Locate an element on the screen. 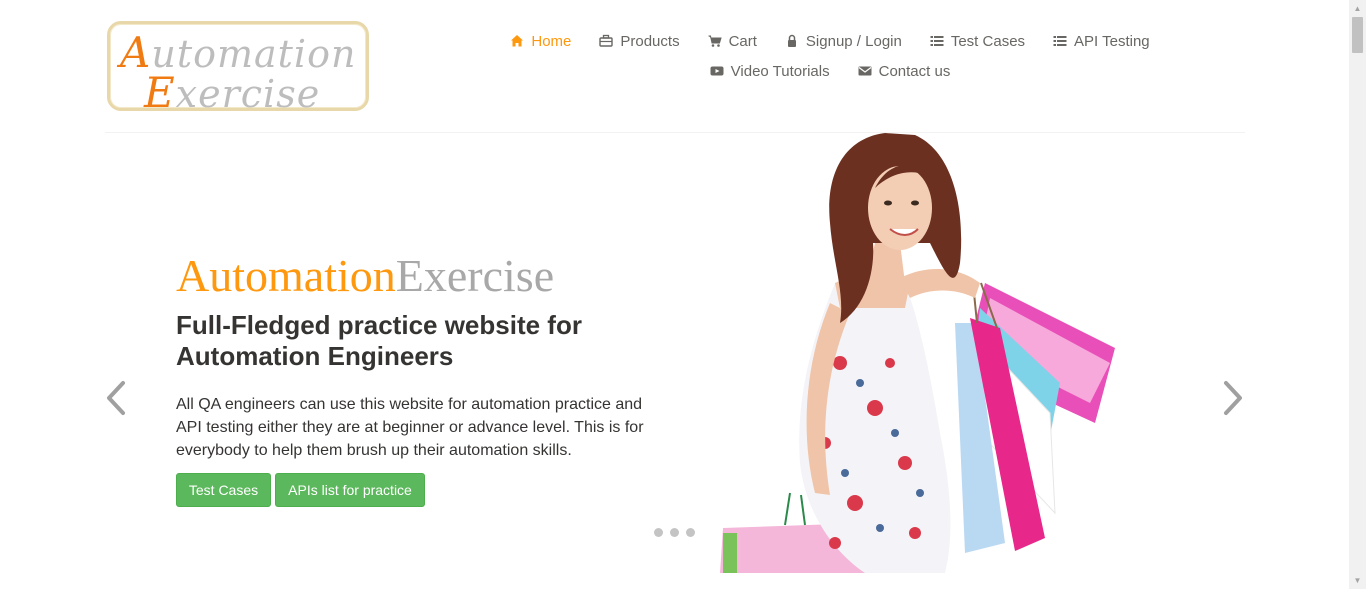 This screenshot has height=589, width=1366. vertical-scrollbar: ▲ ▼ is located at coordinates (1357, 294).